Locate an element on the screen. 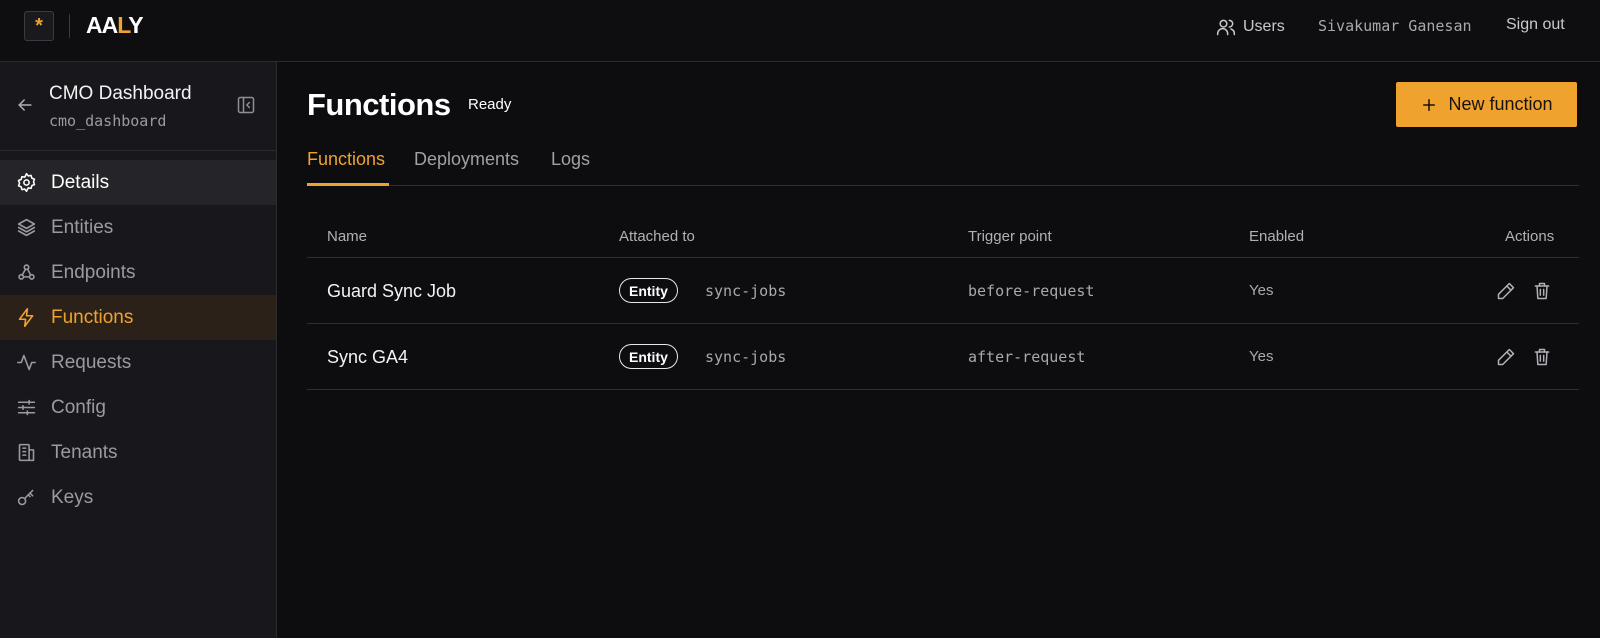 Image resolution: width=1600 pixels, height=638 pixels. sidebar-item-label: Keys is located at coordinates (72, 497).